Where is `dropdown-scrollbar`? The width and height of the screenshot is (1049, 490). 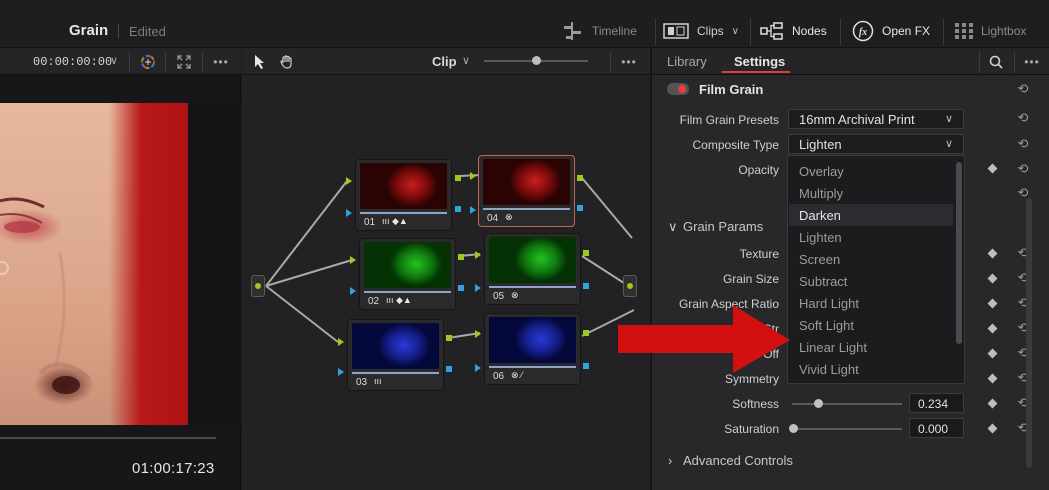 dropdown-scrollbar is located at coordinates (959, 253).